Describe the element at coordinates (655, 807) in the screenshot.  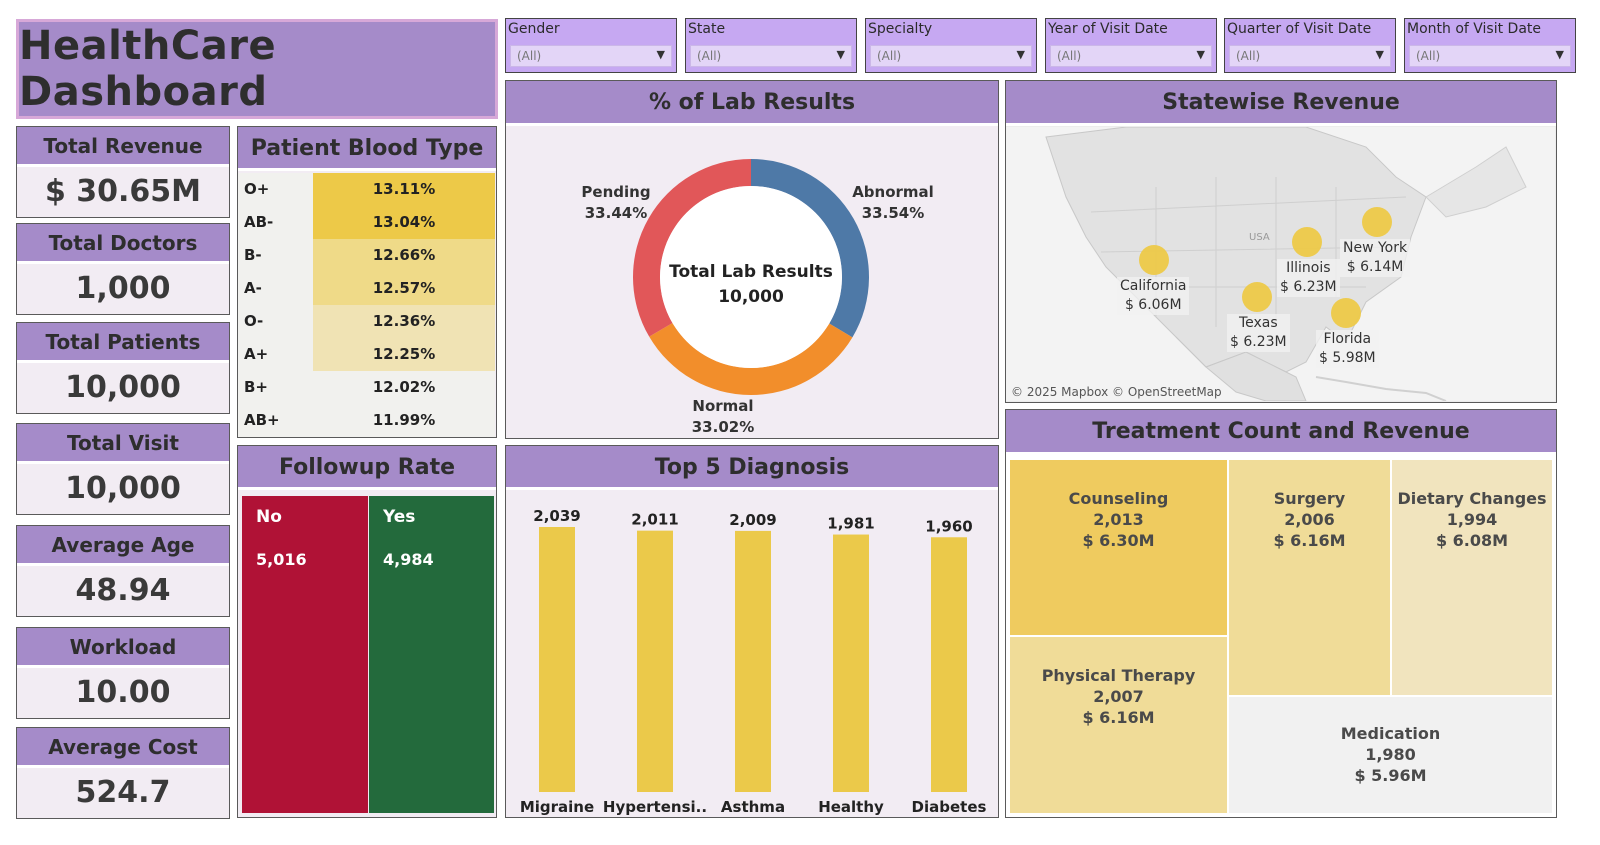
I see `diagnosis-category-label: Hypertensi..` at that location.